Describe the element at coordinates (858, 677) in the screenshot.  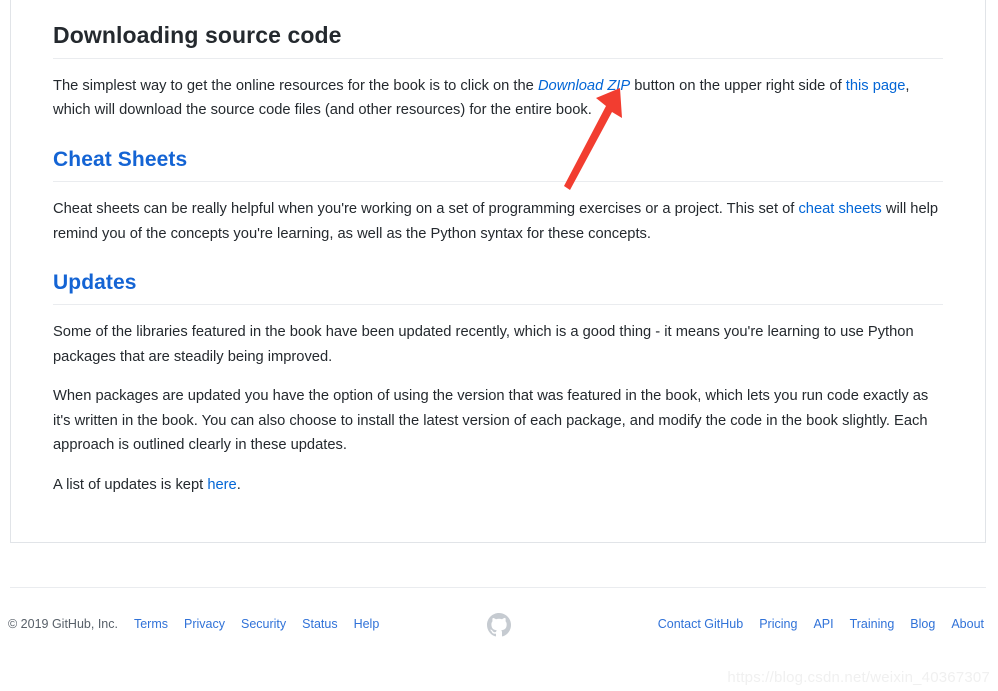
I see `csdn-watermark: https://blog.csdn.net/weixin_40367307` at that location.